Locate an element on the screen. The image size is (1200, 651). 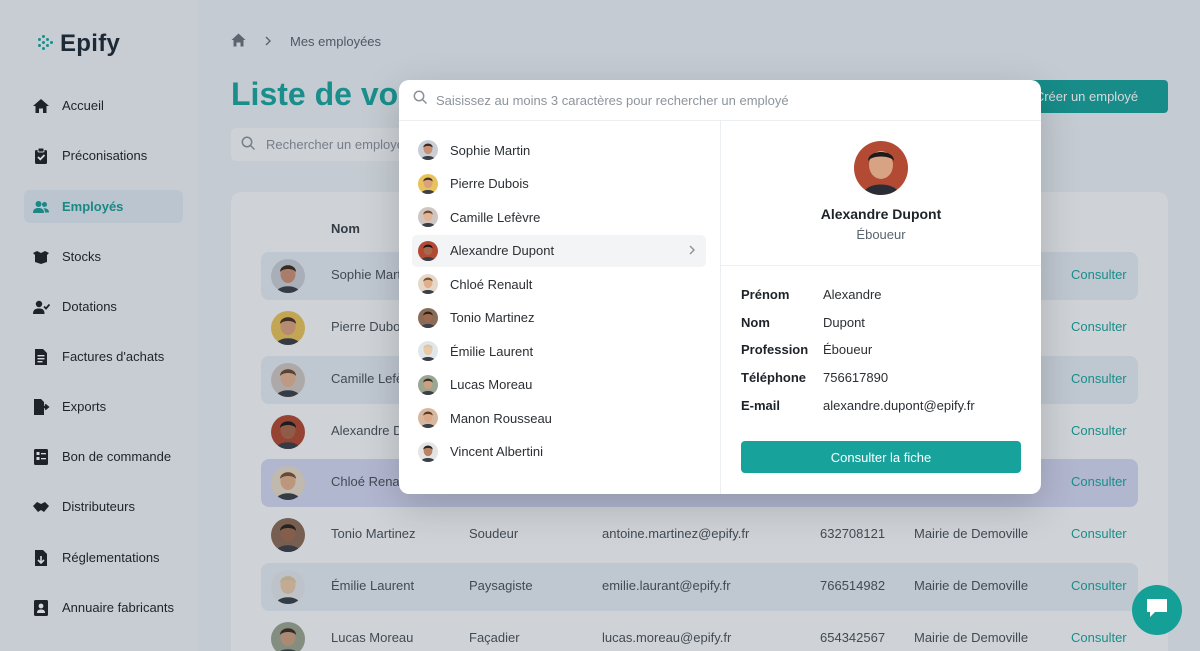
modal-divider is located at coordinates (720, 307).